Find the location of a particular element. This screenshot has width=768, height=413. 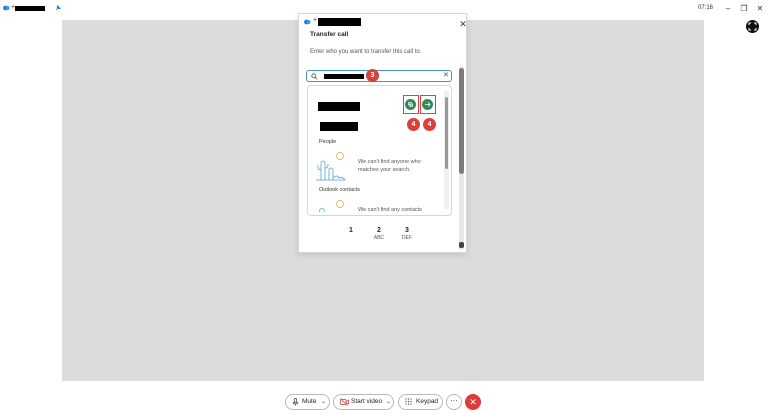

keypad-digit: 3 is located at coordinates (407, 230).